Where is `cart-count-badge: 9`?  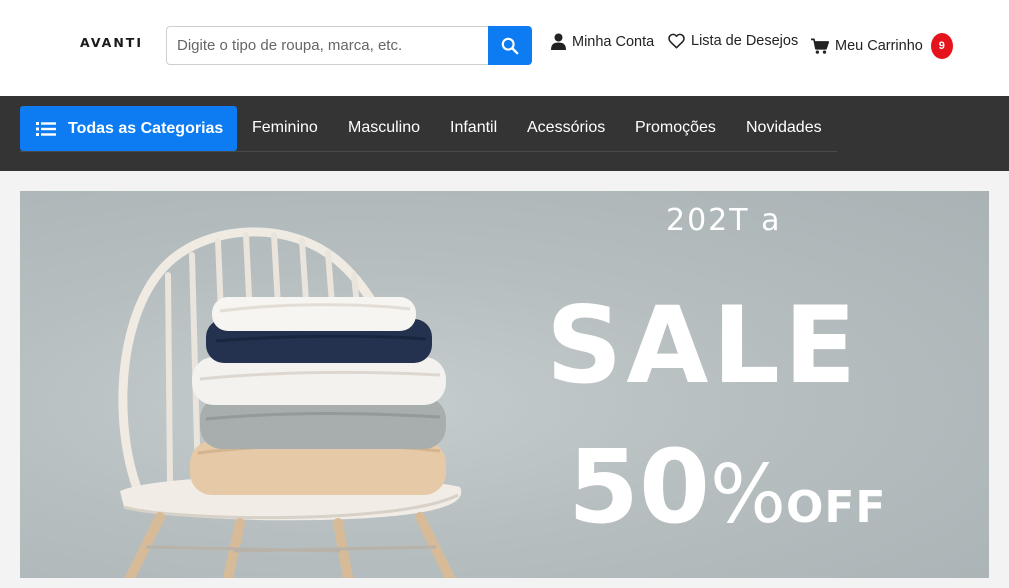 cart-count-badge: 9 is located at coordinates (941, 46).